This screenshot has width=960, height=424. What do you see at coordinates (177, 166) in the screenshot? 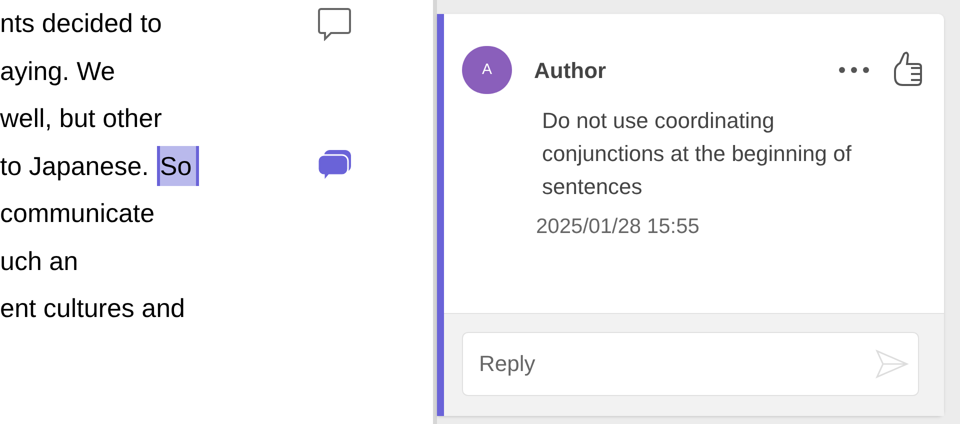
I see `highlighted-text: So` at bounding box center [177, 166].